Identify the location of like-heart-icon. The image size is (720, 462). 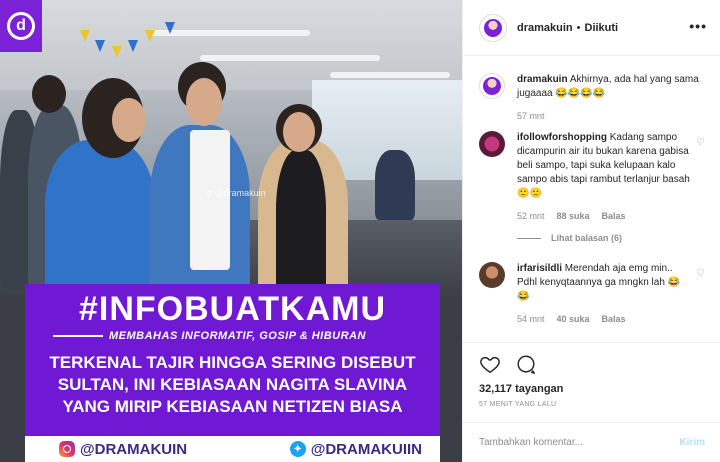
(490, 364).